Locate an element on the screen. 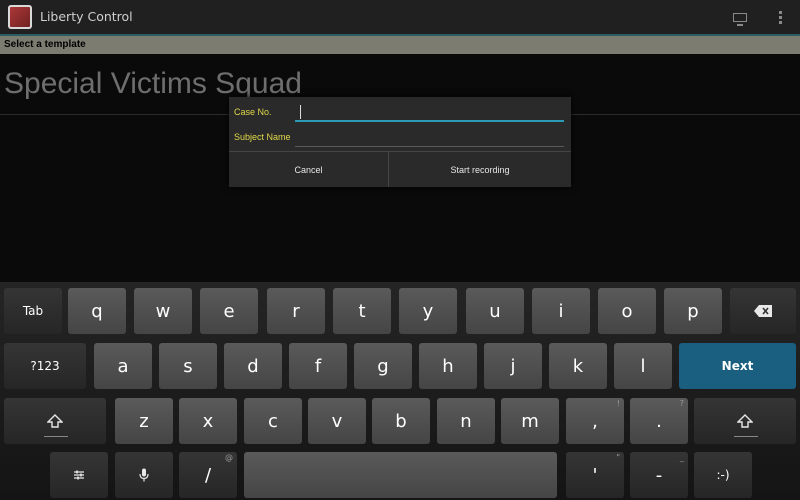  microphone-key is located at coordinates (144, 475).